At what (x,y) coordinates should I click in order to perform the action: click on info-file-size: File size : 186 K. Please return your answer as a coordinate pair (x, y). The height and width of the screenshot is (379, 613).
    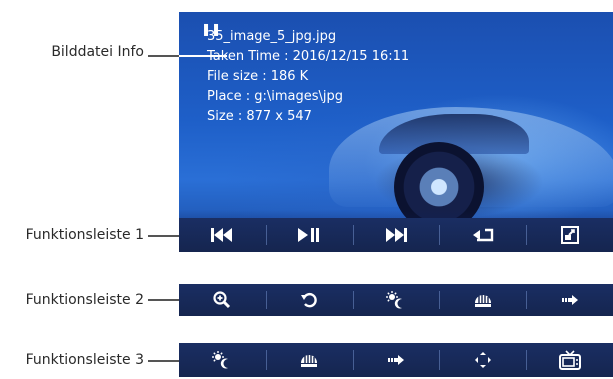
    Looking at the image, I should click on (258, 76).